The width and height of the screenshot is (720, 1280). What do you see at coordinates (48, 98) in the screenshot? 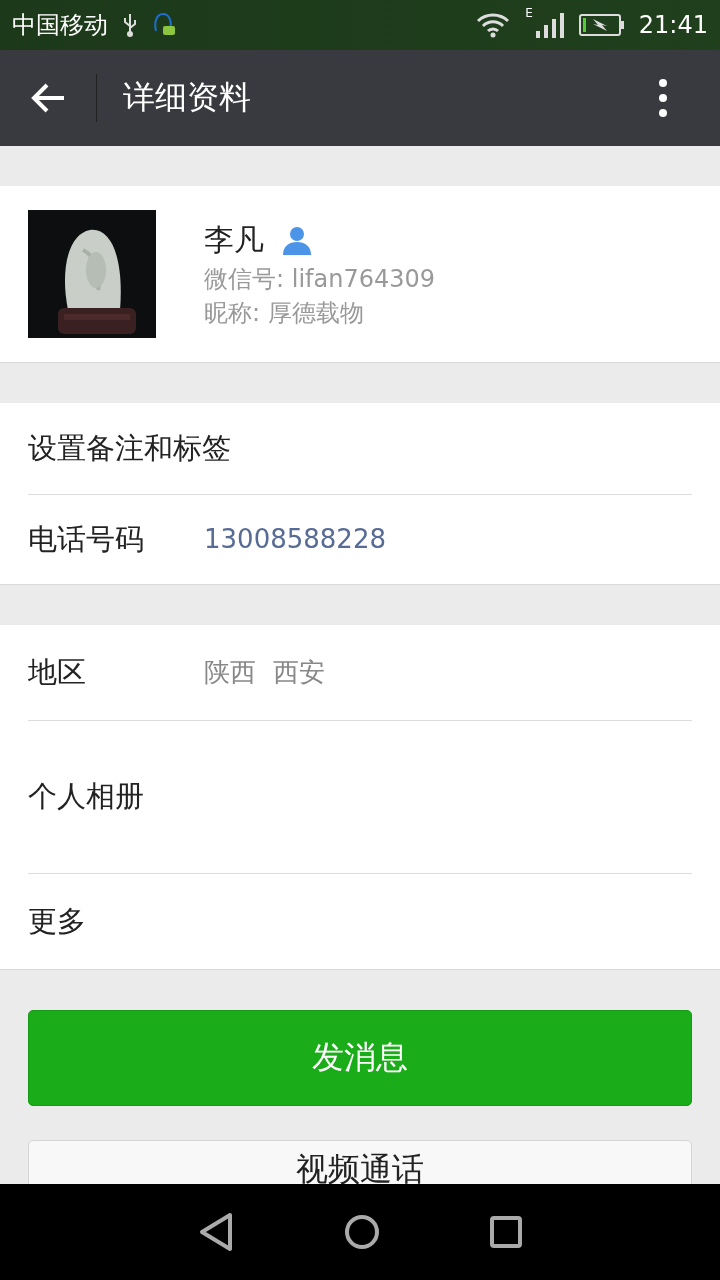
I see `back-arrow-icon` at bounding box center [48, 98].